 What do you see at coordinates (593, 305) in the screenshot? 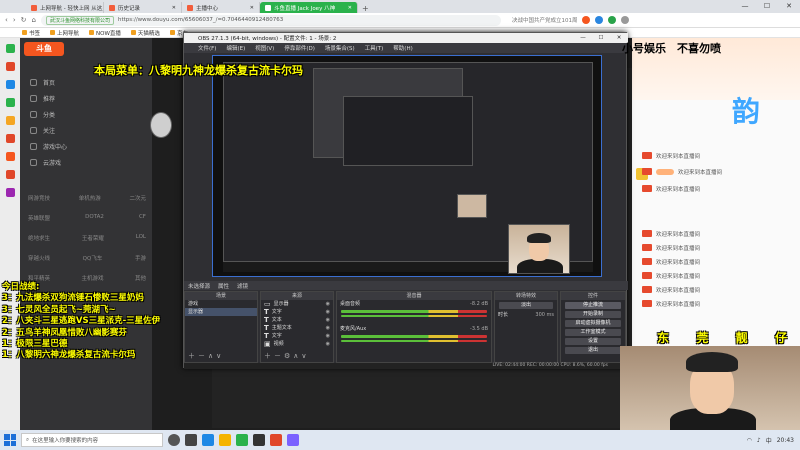
I see `stop-streaming-button: 停止推流` at bounding box center [593, 305].